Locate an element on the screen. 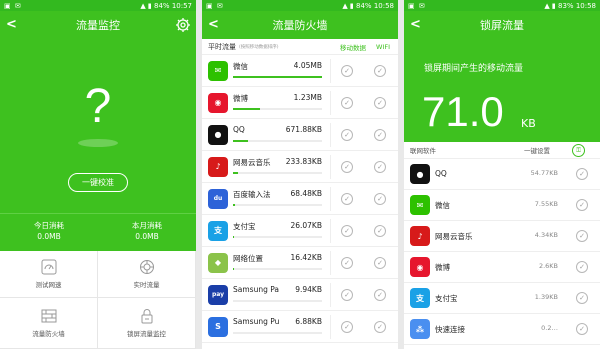  lock-usage-caption: 锁屏期间产生的移动流量 is located at coordinates (474, 69).